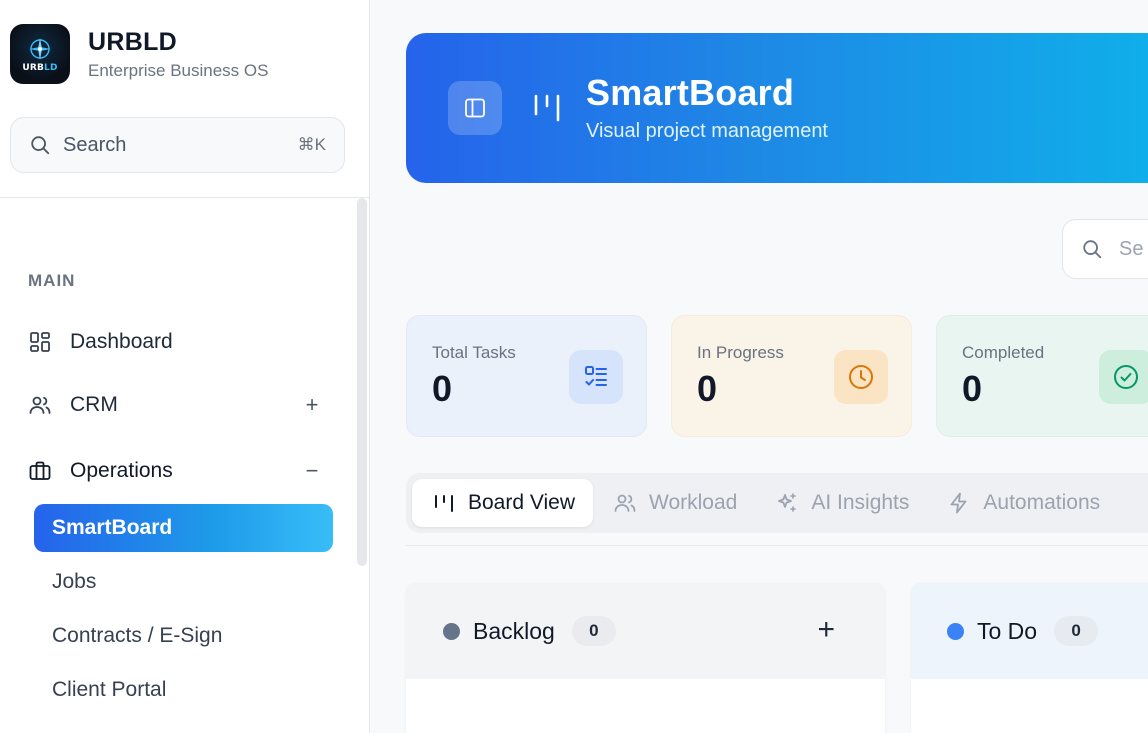 The height and width of the screenshot is (733, 1148). What do you see at coordinates (645, 631) in the screenshot?
I see `column-header: Backlog 0 +` at bounding box center [645, 631].